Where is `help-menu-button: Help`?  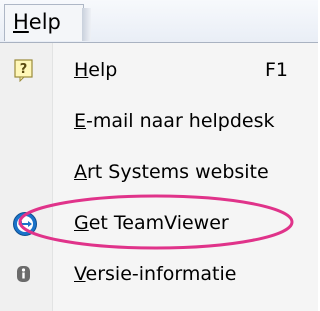
help-menu-button: Help is located at coordinates (44, 22).